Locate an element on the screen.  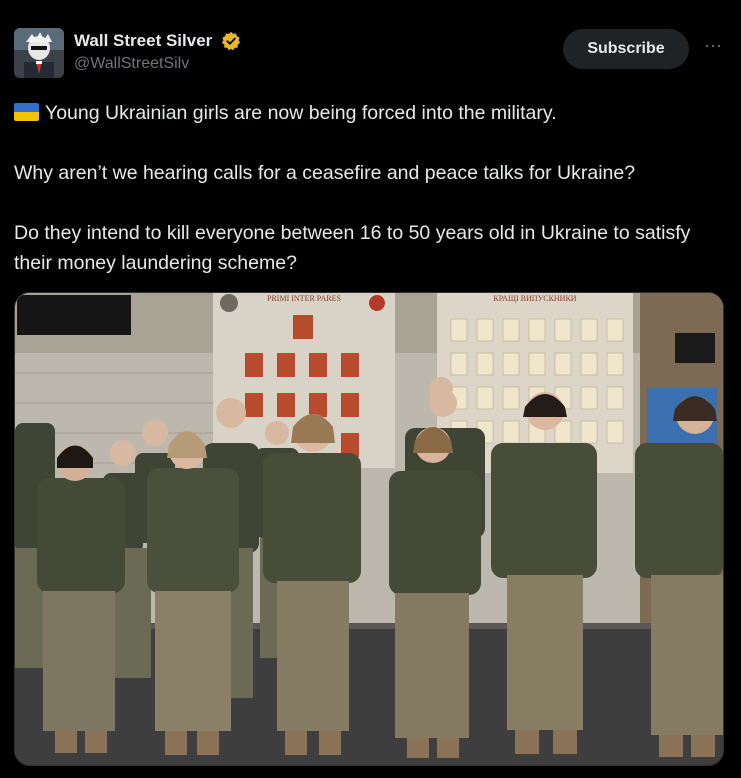
verified-badge-icon is located at coordinates (231, 41).